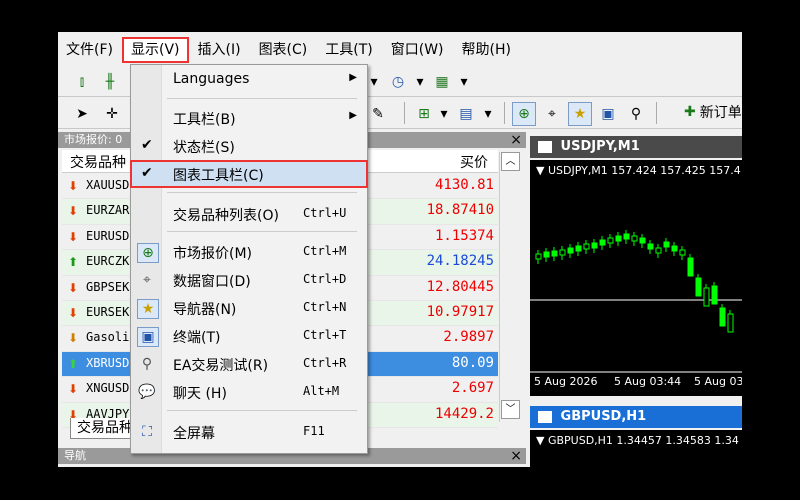 This screenshot has height=500, width=800. What do you see at coordinates (486, 50) in the screenshot?
I see `menu-help: 帮助(H)` at bounding box center [486, 50].